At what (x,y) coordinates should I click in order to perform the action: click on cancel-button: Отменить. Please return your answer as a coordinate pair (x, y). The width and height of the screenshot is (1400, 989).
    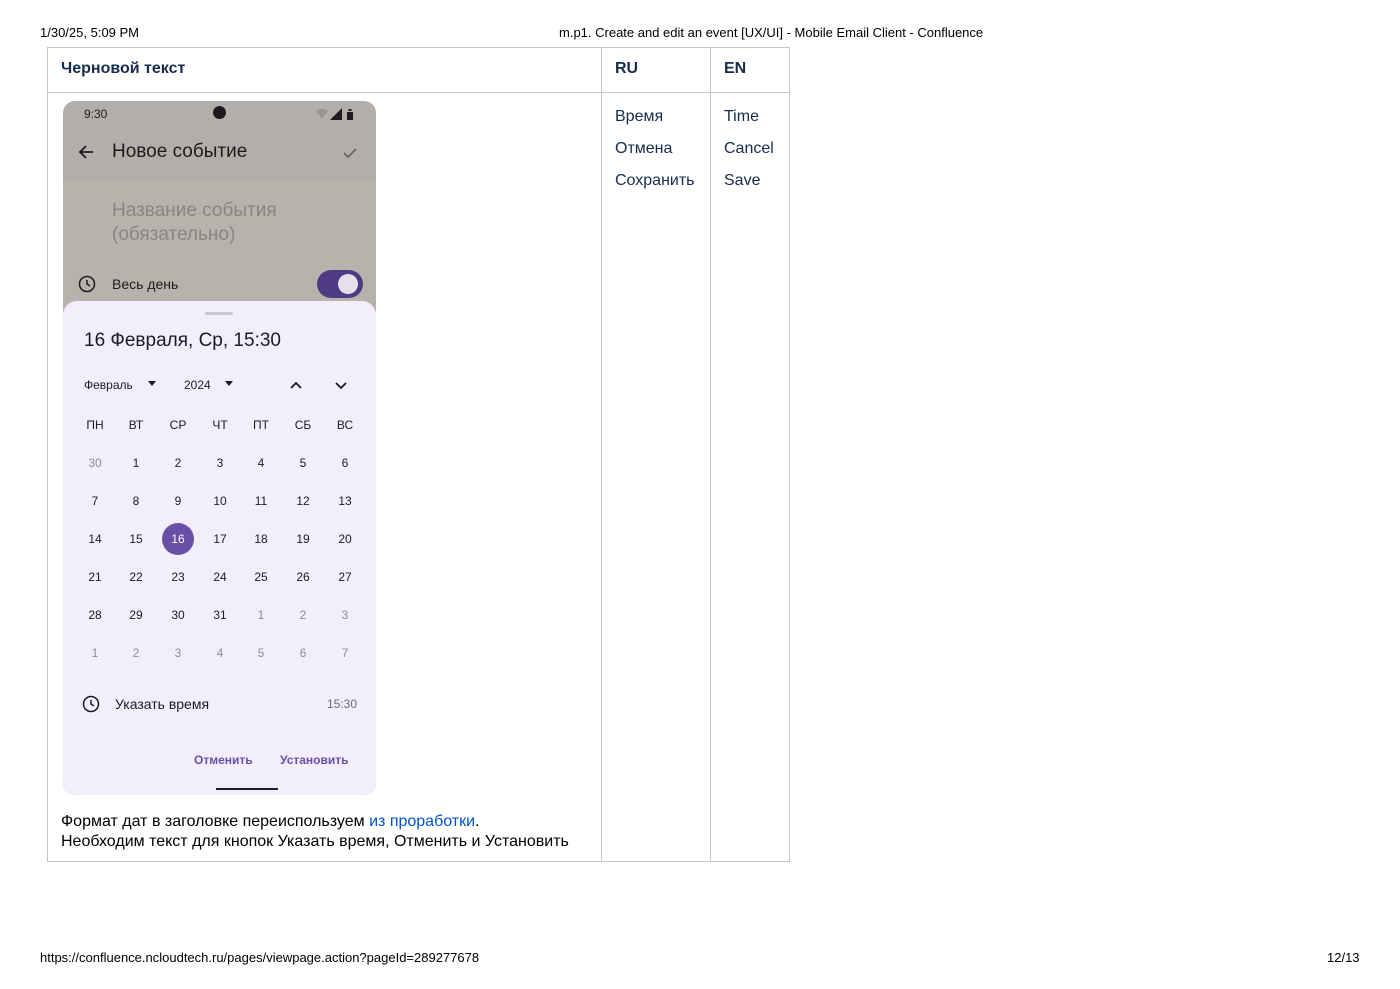
    Looking at the image, I should click on (223, 760).